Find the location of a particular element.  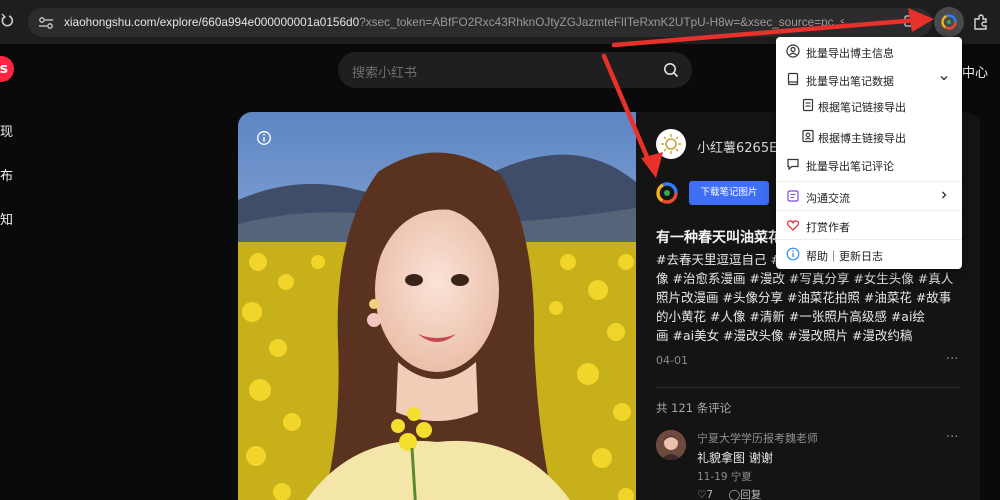

search-icon is located at coordinates (671, 70).